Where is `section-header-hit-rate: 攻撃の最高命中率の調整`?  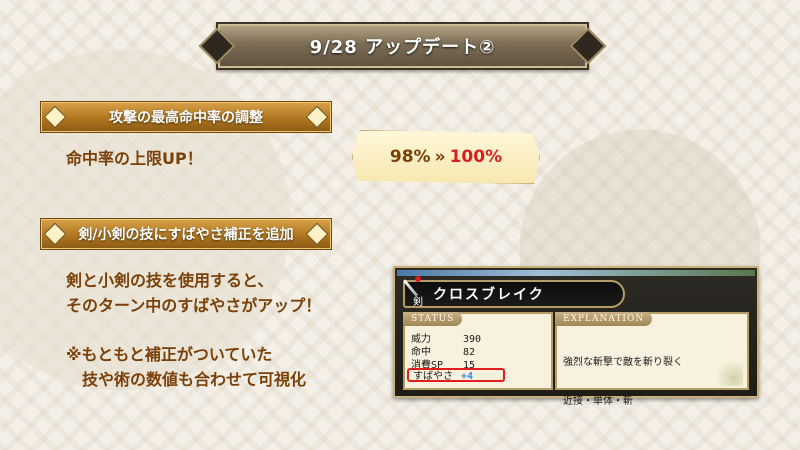 section-header-hit-rate: 攻撃の最高命中率の調整 is located at coordinates (186, 117).